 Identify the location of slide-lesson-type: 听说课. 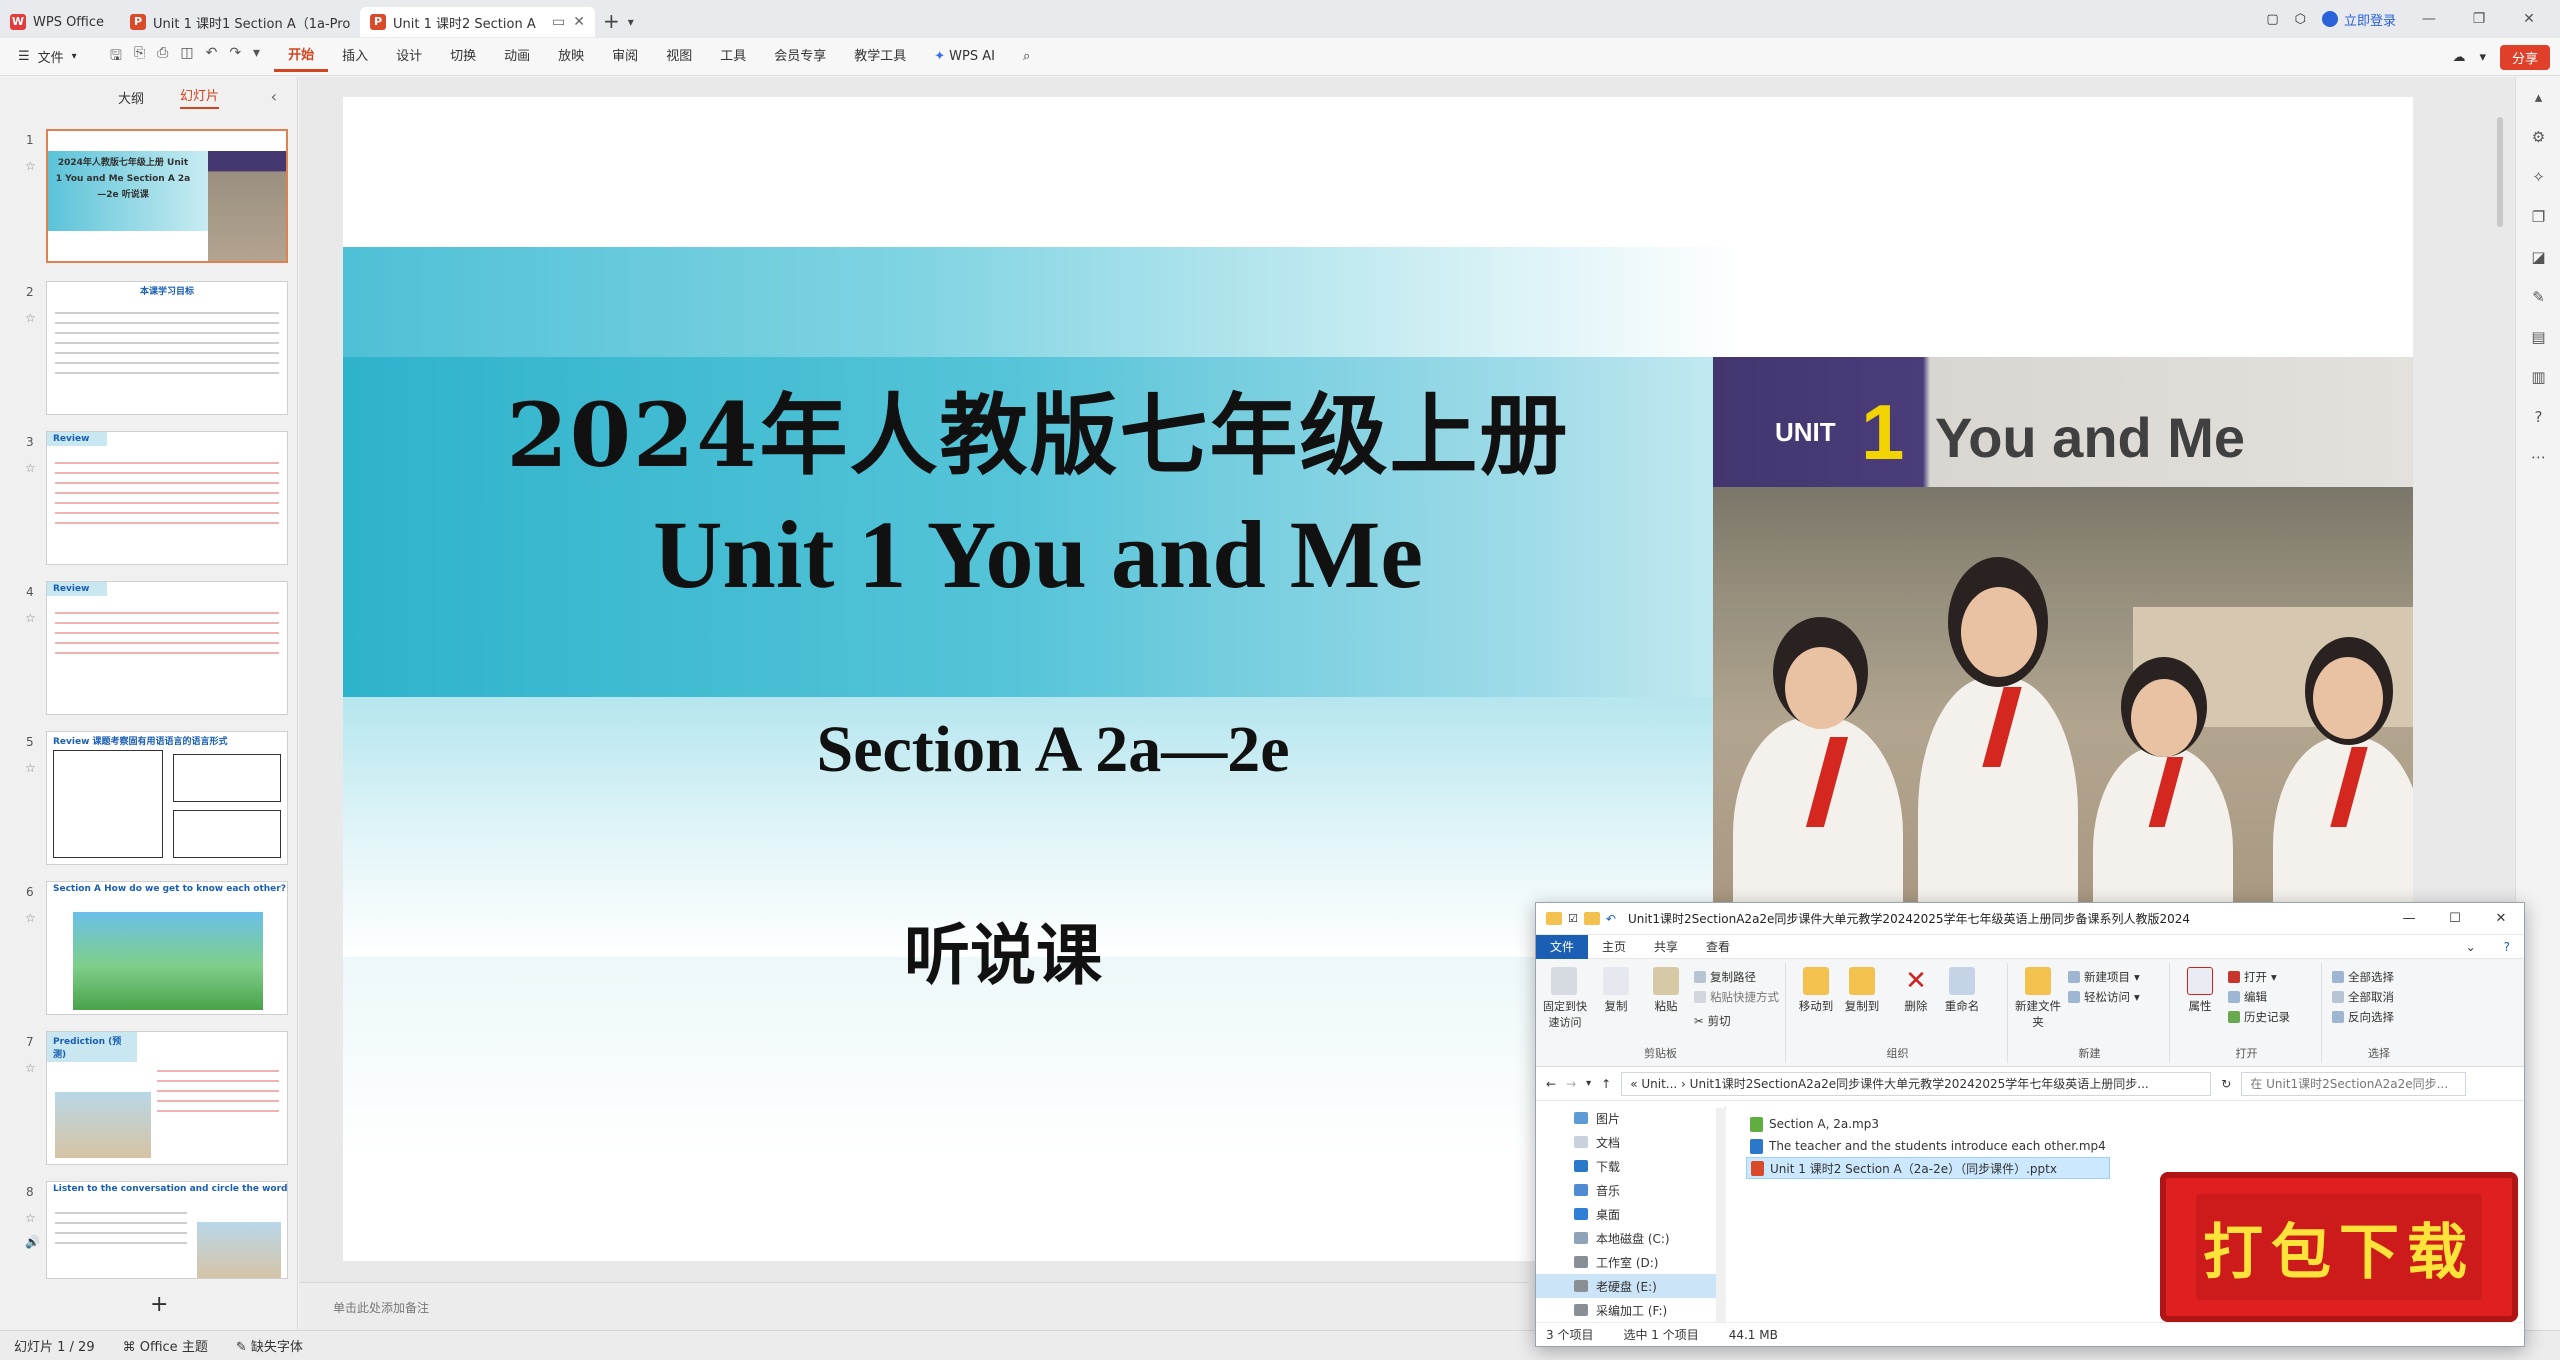
(1003, 950).